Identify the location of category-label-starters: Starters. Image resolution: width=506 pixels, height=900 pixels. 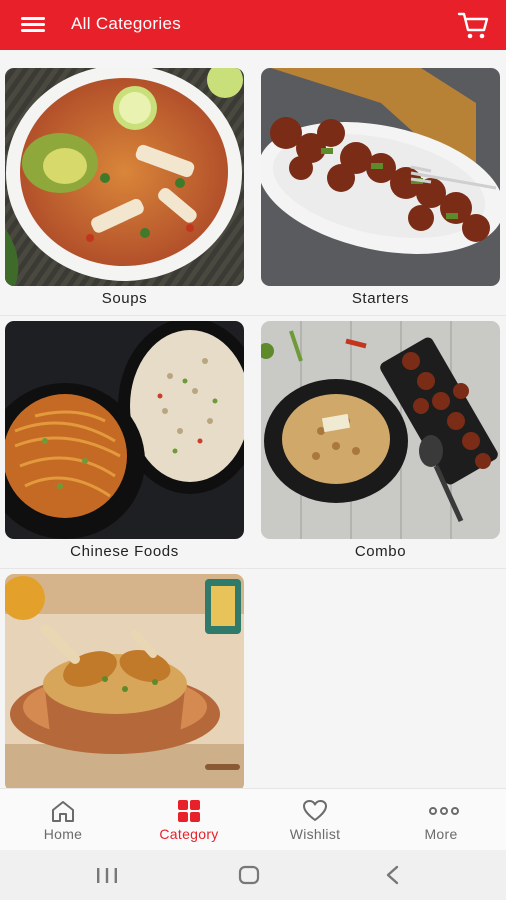
(380, 298).